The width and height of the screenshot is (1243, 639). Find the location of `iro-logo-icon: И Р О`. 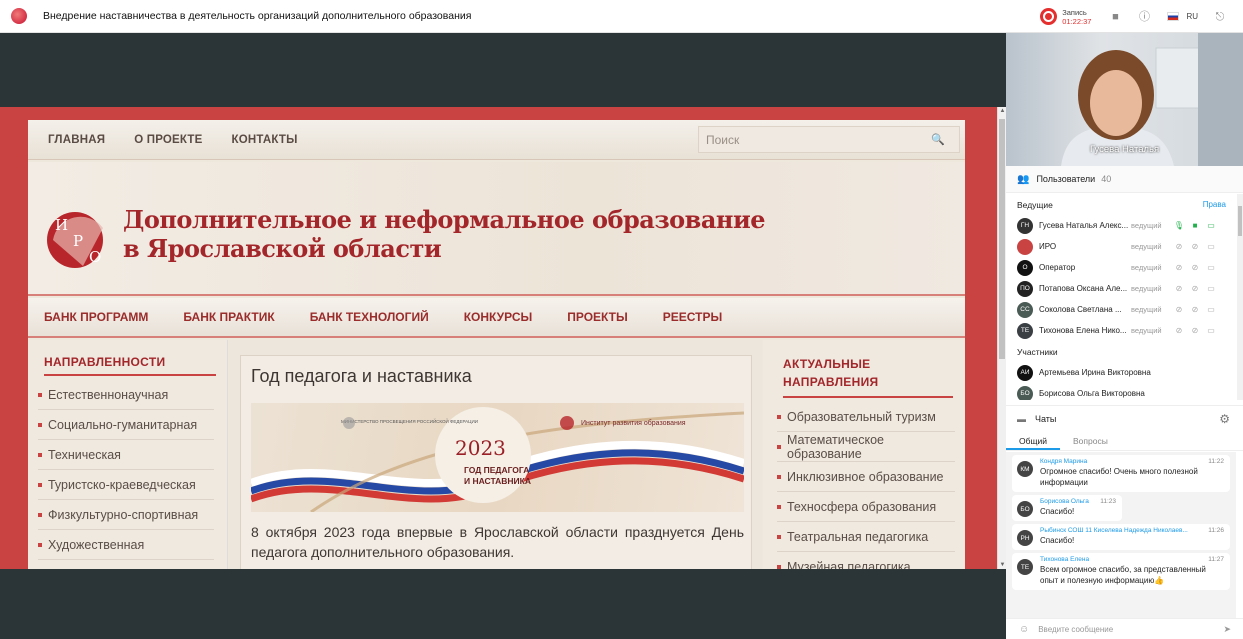

iro-logo-icon: И Р О is located at coordinates (75, 240).